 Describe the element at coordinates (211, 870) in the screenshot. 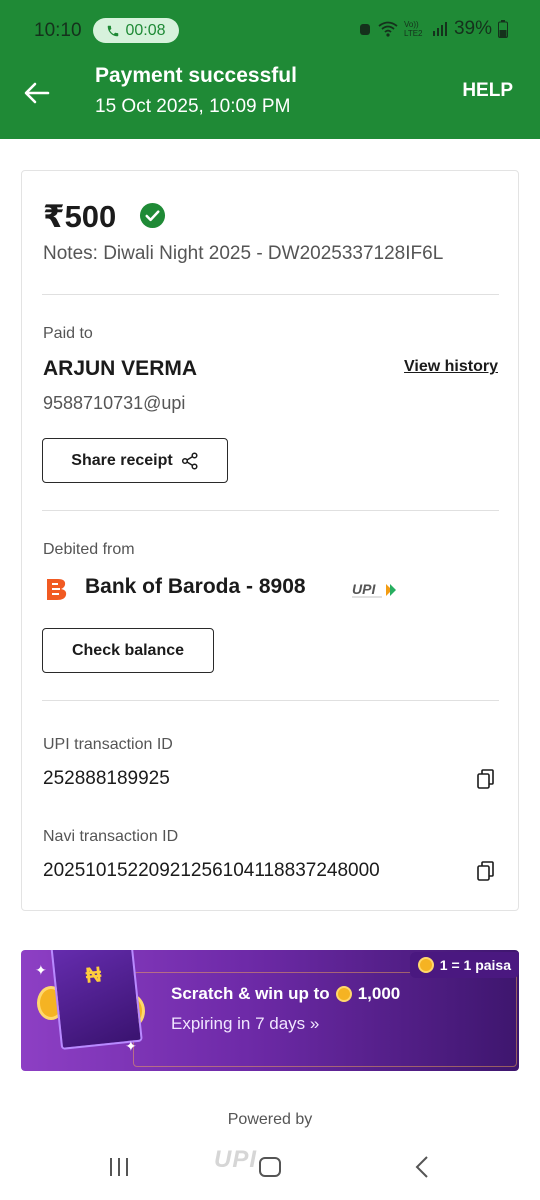

I see `navi-transaction-id: 202510152209212561041188372480​00` at that location.